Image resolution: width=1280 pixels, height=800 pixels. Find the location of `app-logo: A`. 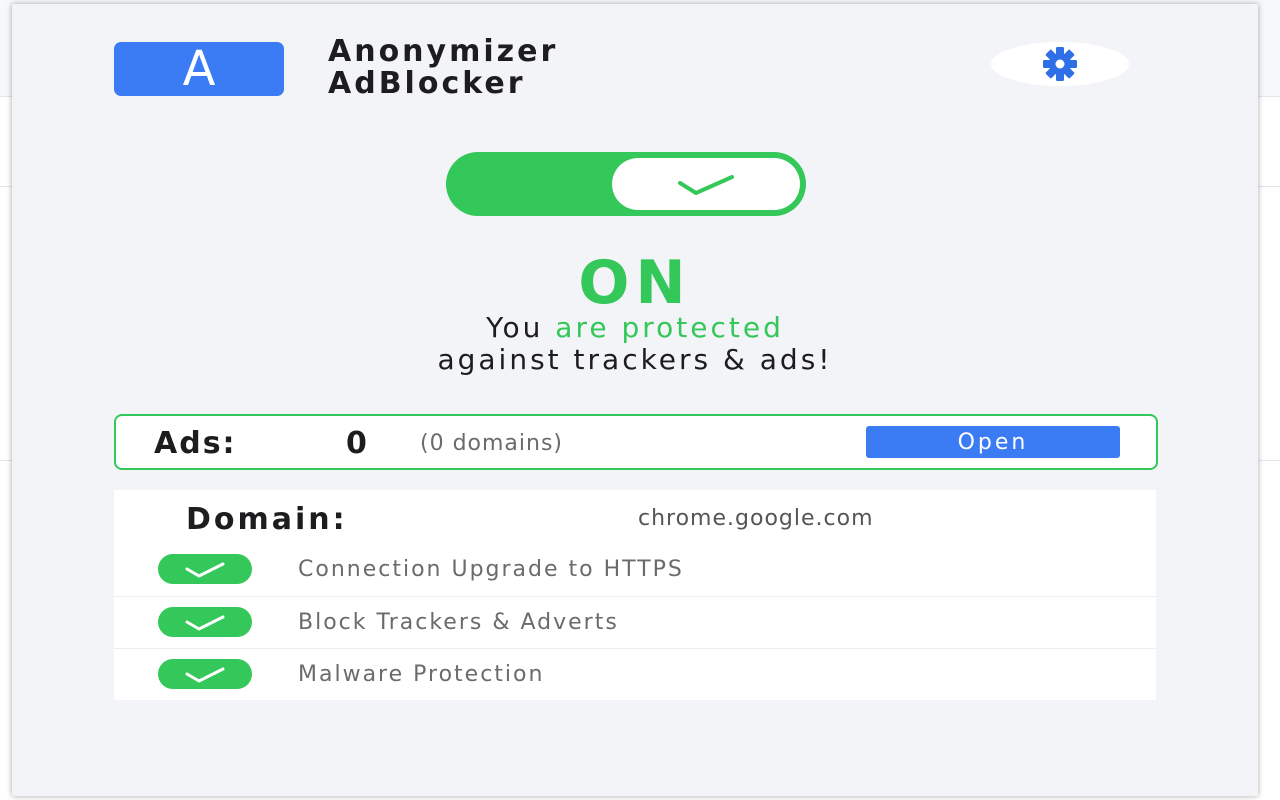

app-logo: A is located at coordinates (199, 69).